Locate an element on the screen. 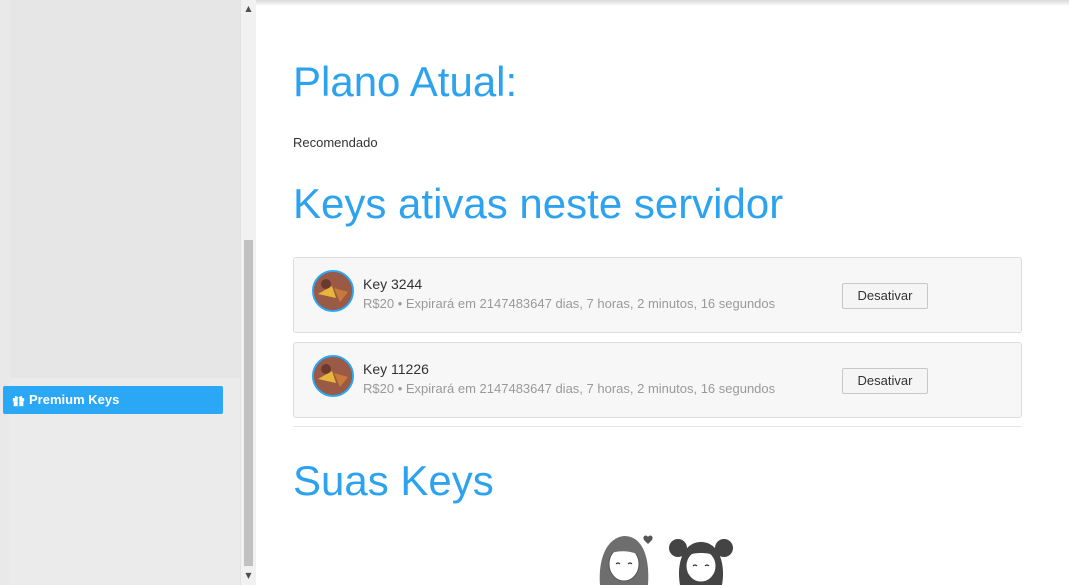  top-shadow is located at coordinates (662, 3).